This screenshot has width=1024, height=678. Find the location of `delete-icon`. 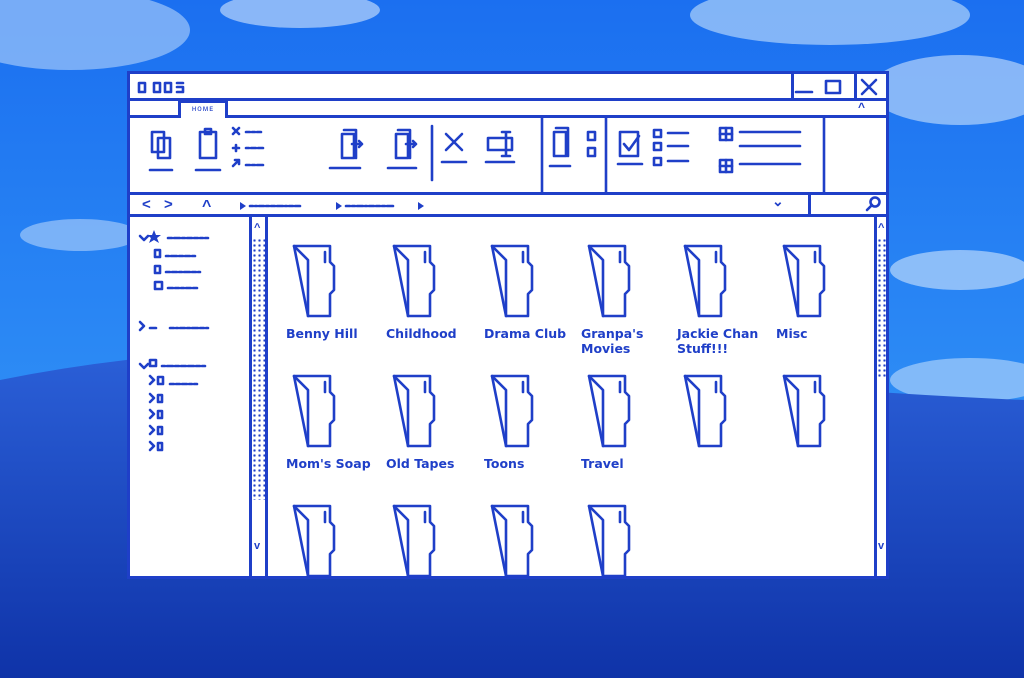

delete-icon is located at coordinates (454, 148).